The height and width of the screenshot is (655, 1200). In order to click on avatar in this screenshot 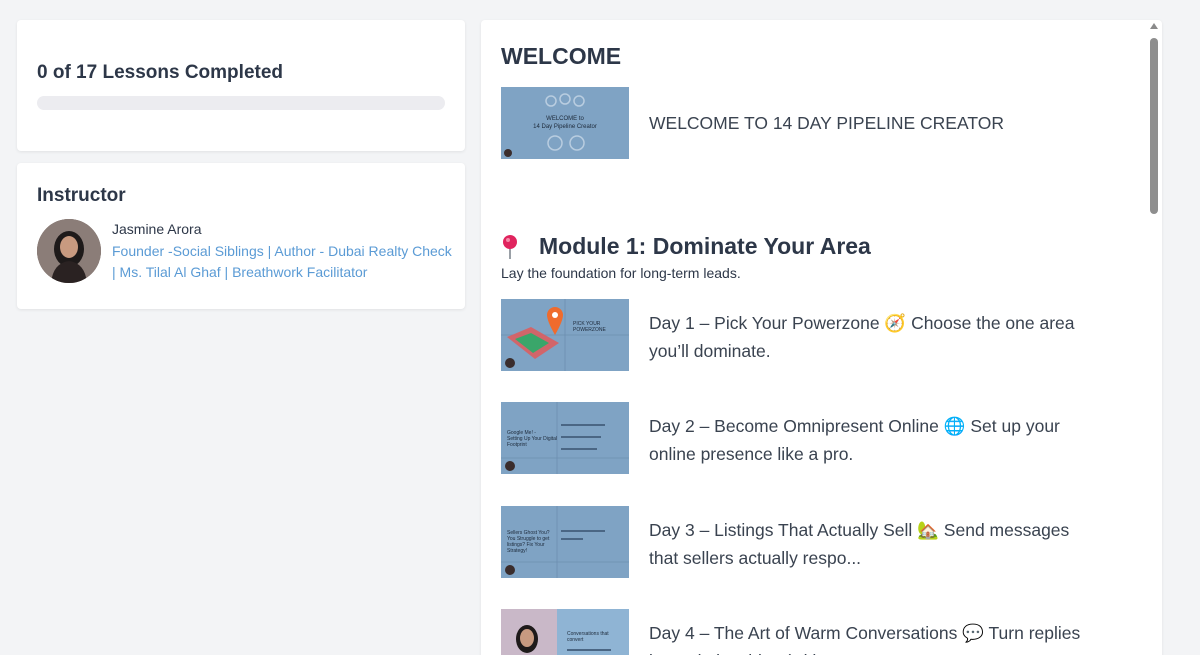, I will do `click(69, 251)`.